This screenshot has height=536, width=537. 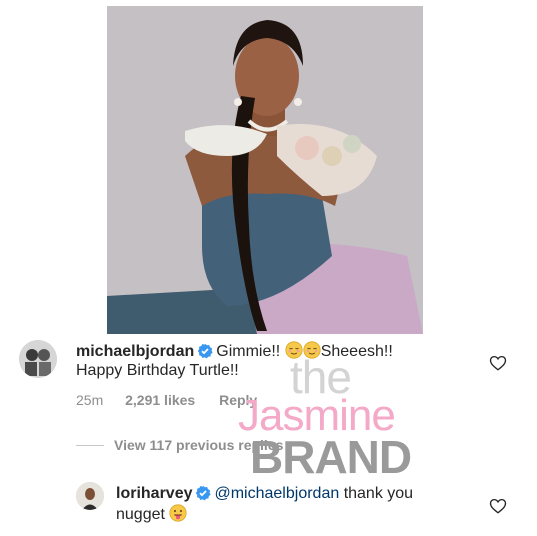 I want to click on comment-text-part2: Sheeesh!!, so click(x=356, y=351).